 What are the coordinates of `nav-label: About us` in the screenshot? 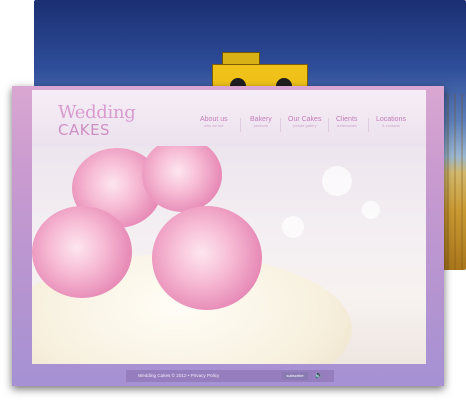 It's located at (214, 119).